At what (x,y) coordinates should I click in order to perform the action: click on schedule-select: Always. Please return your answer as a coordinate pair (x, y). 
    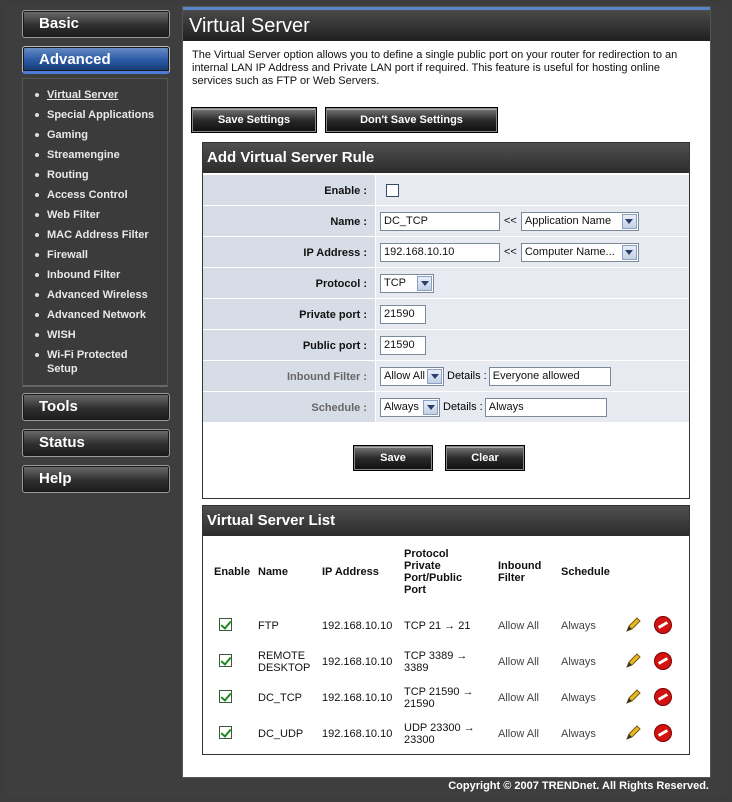
    Looking at the image, I should click on (410, 407).